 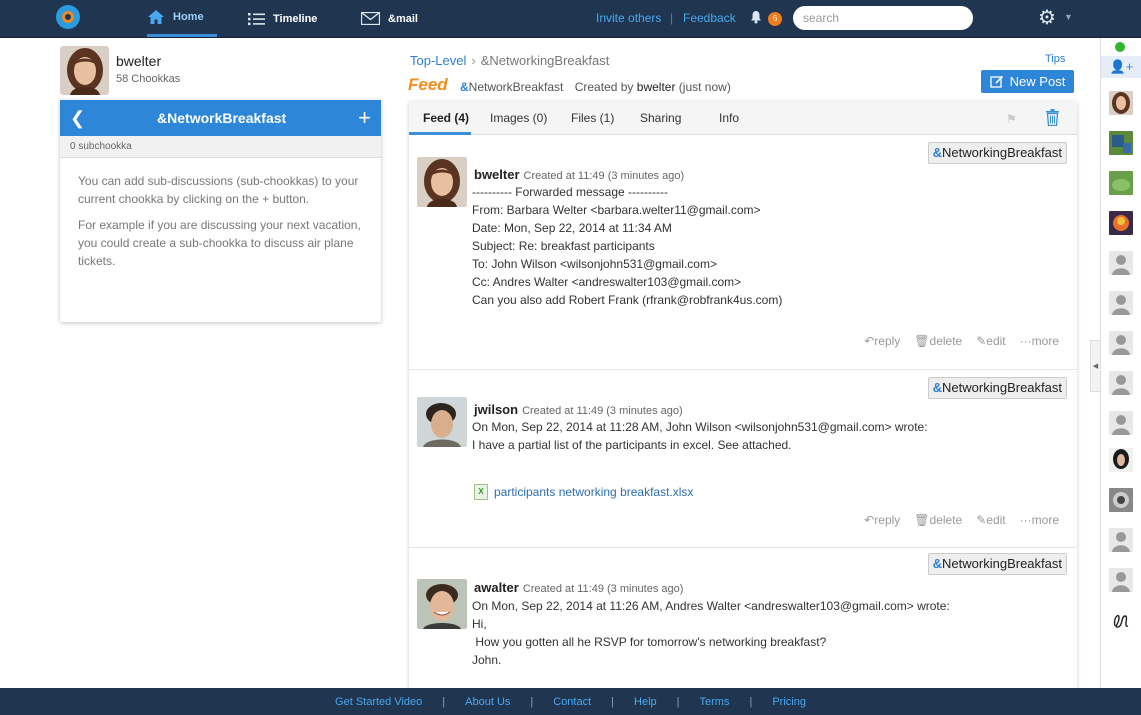 What do you see at coordinates (1047, 18) in the screenshot?
I see `gear-icon: ⚙` at bounding box center [1047, 18].